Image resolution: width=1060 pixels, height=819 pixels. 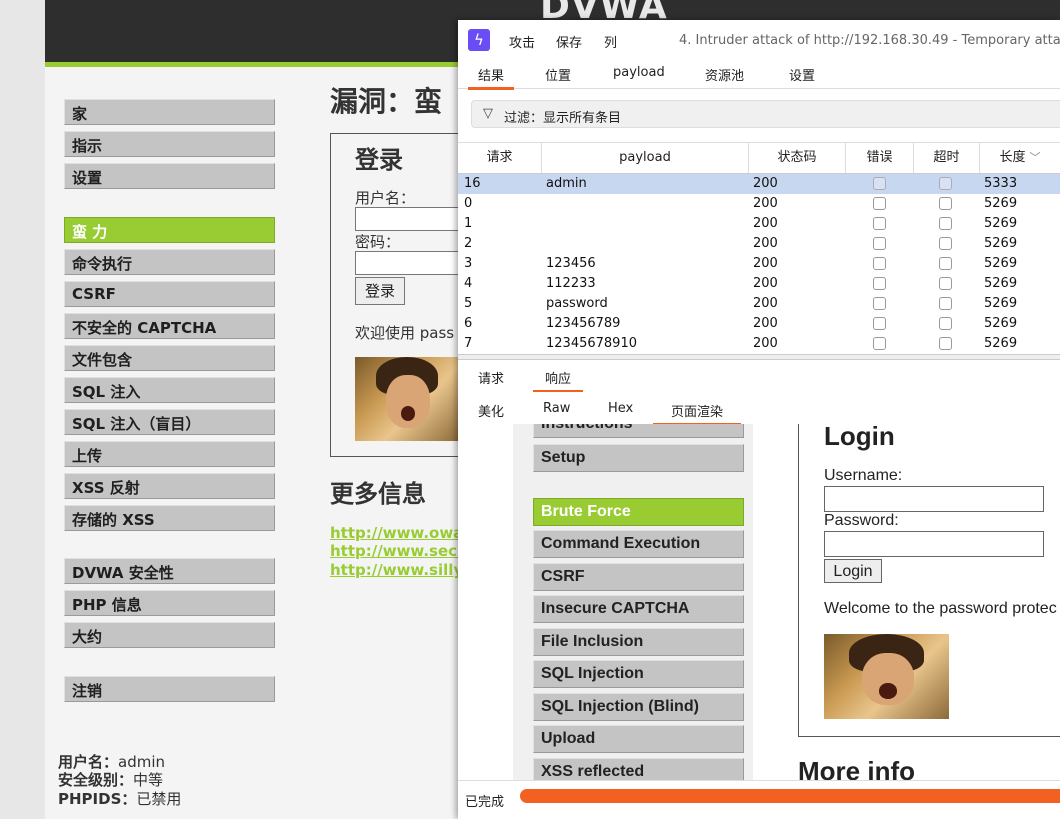 I want to click on render-login-heading: Login, so click(x=859, y=437).